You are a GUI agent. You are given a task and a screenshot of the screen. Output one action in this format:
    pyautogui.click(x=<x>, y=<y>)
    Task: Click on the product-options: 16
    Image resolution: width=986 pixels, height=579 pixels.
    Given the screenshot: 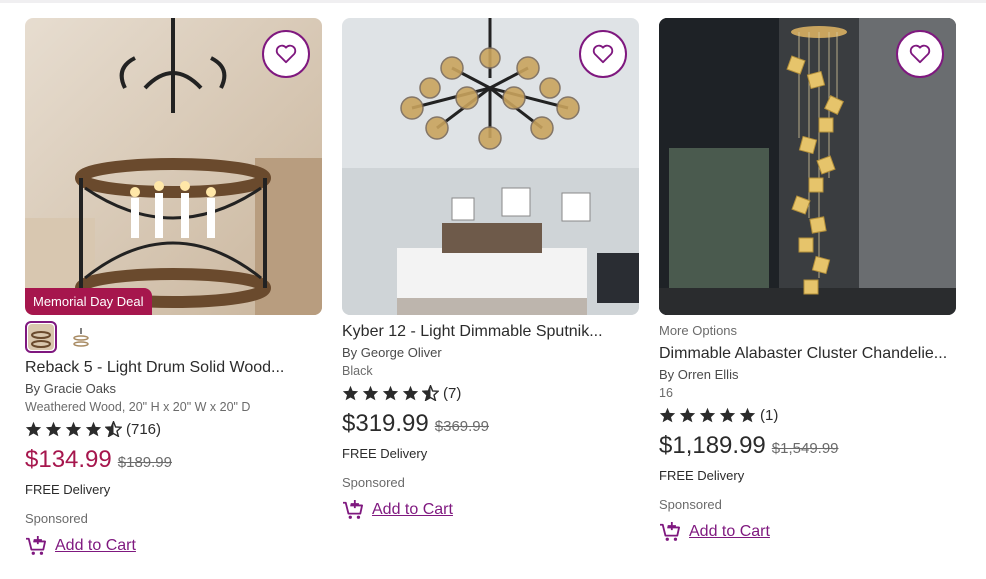 What is the action you would take?
    pyautogui.click(x=666, y=393)
    